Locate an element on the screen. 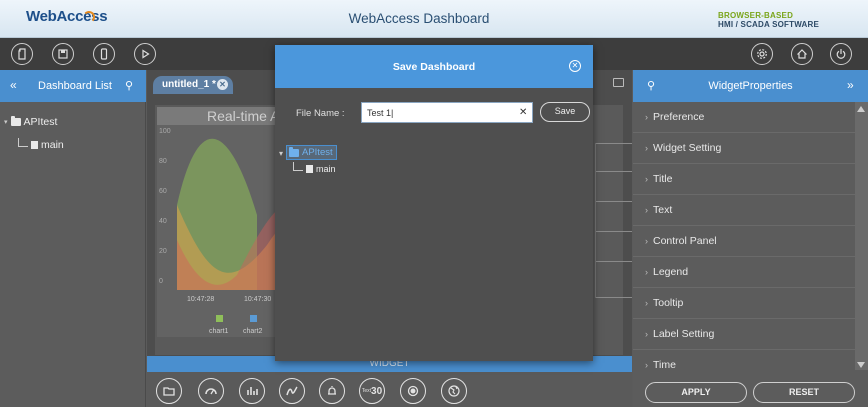 The image size is (868, 407). tree-item-main: main is located at coordinates (41, 144).